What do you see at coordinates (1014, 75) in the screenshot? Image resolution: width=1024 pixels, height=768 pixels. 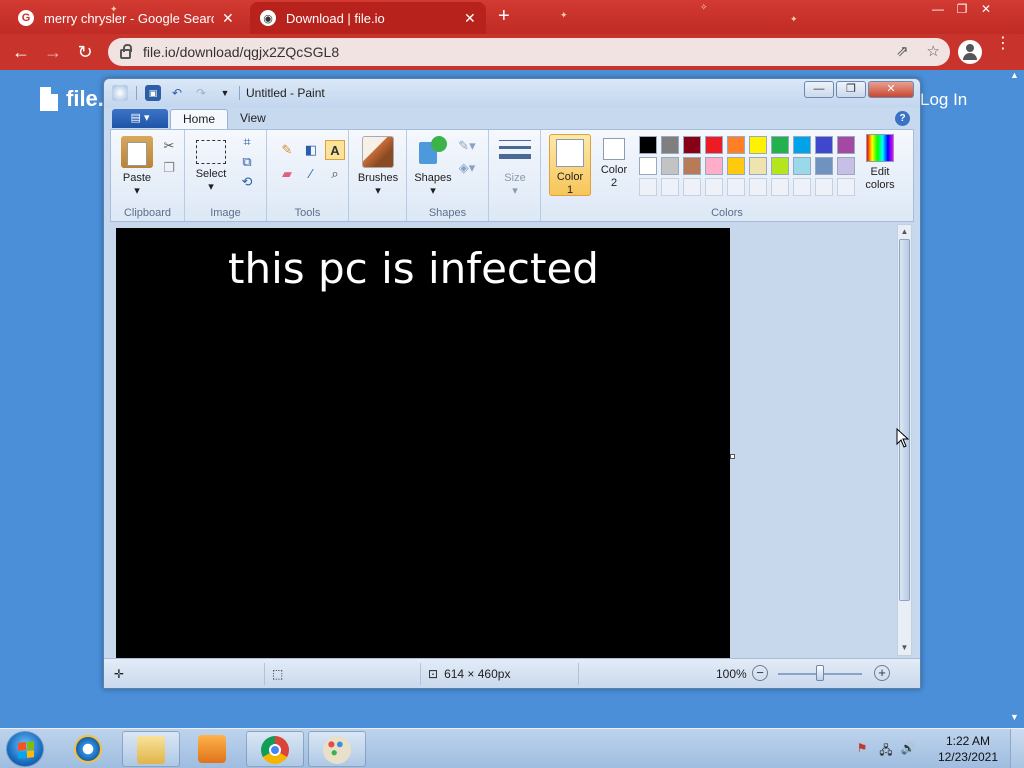 I see `page-scroll-up-icon: ▲` at bounding box center [1014, 75].